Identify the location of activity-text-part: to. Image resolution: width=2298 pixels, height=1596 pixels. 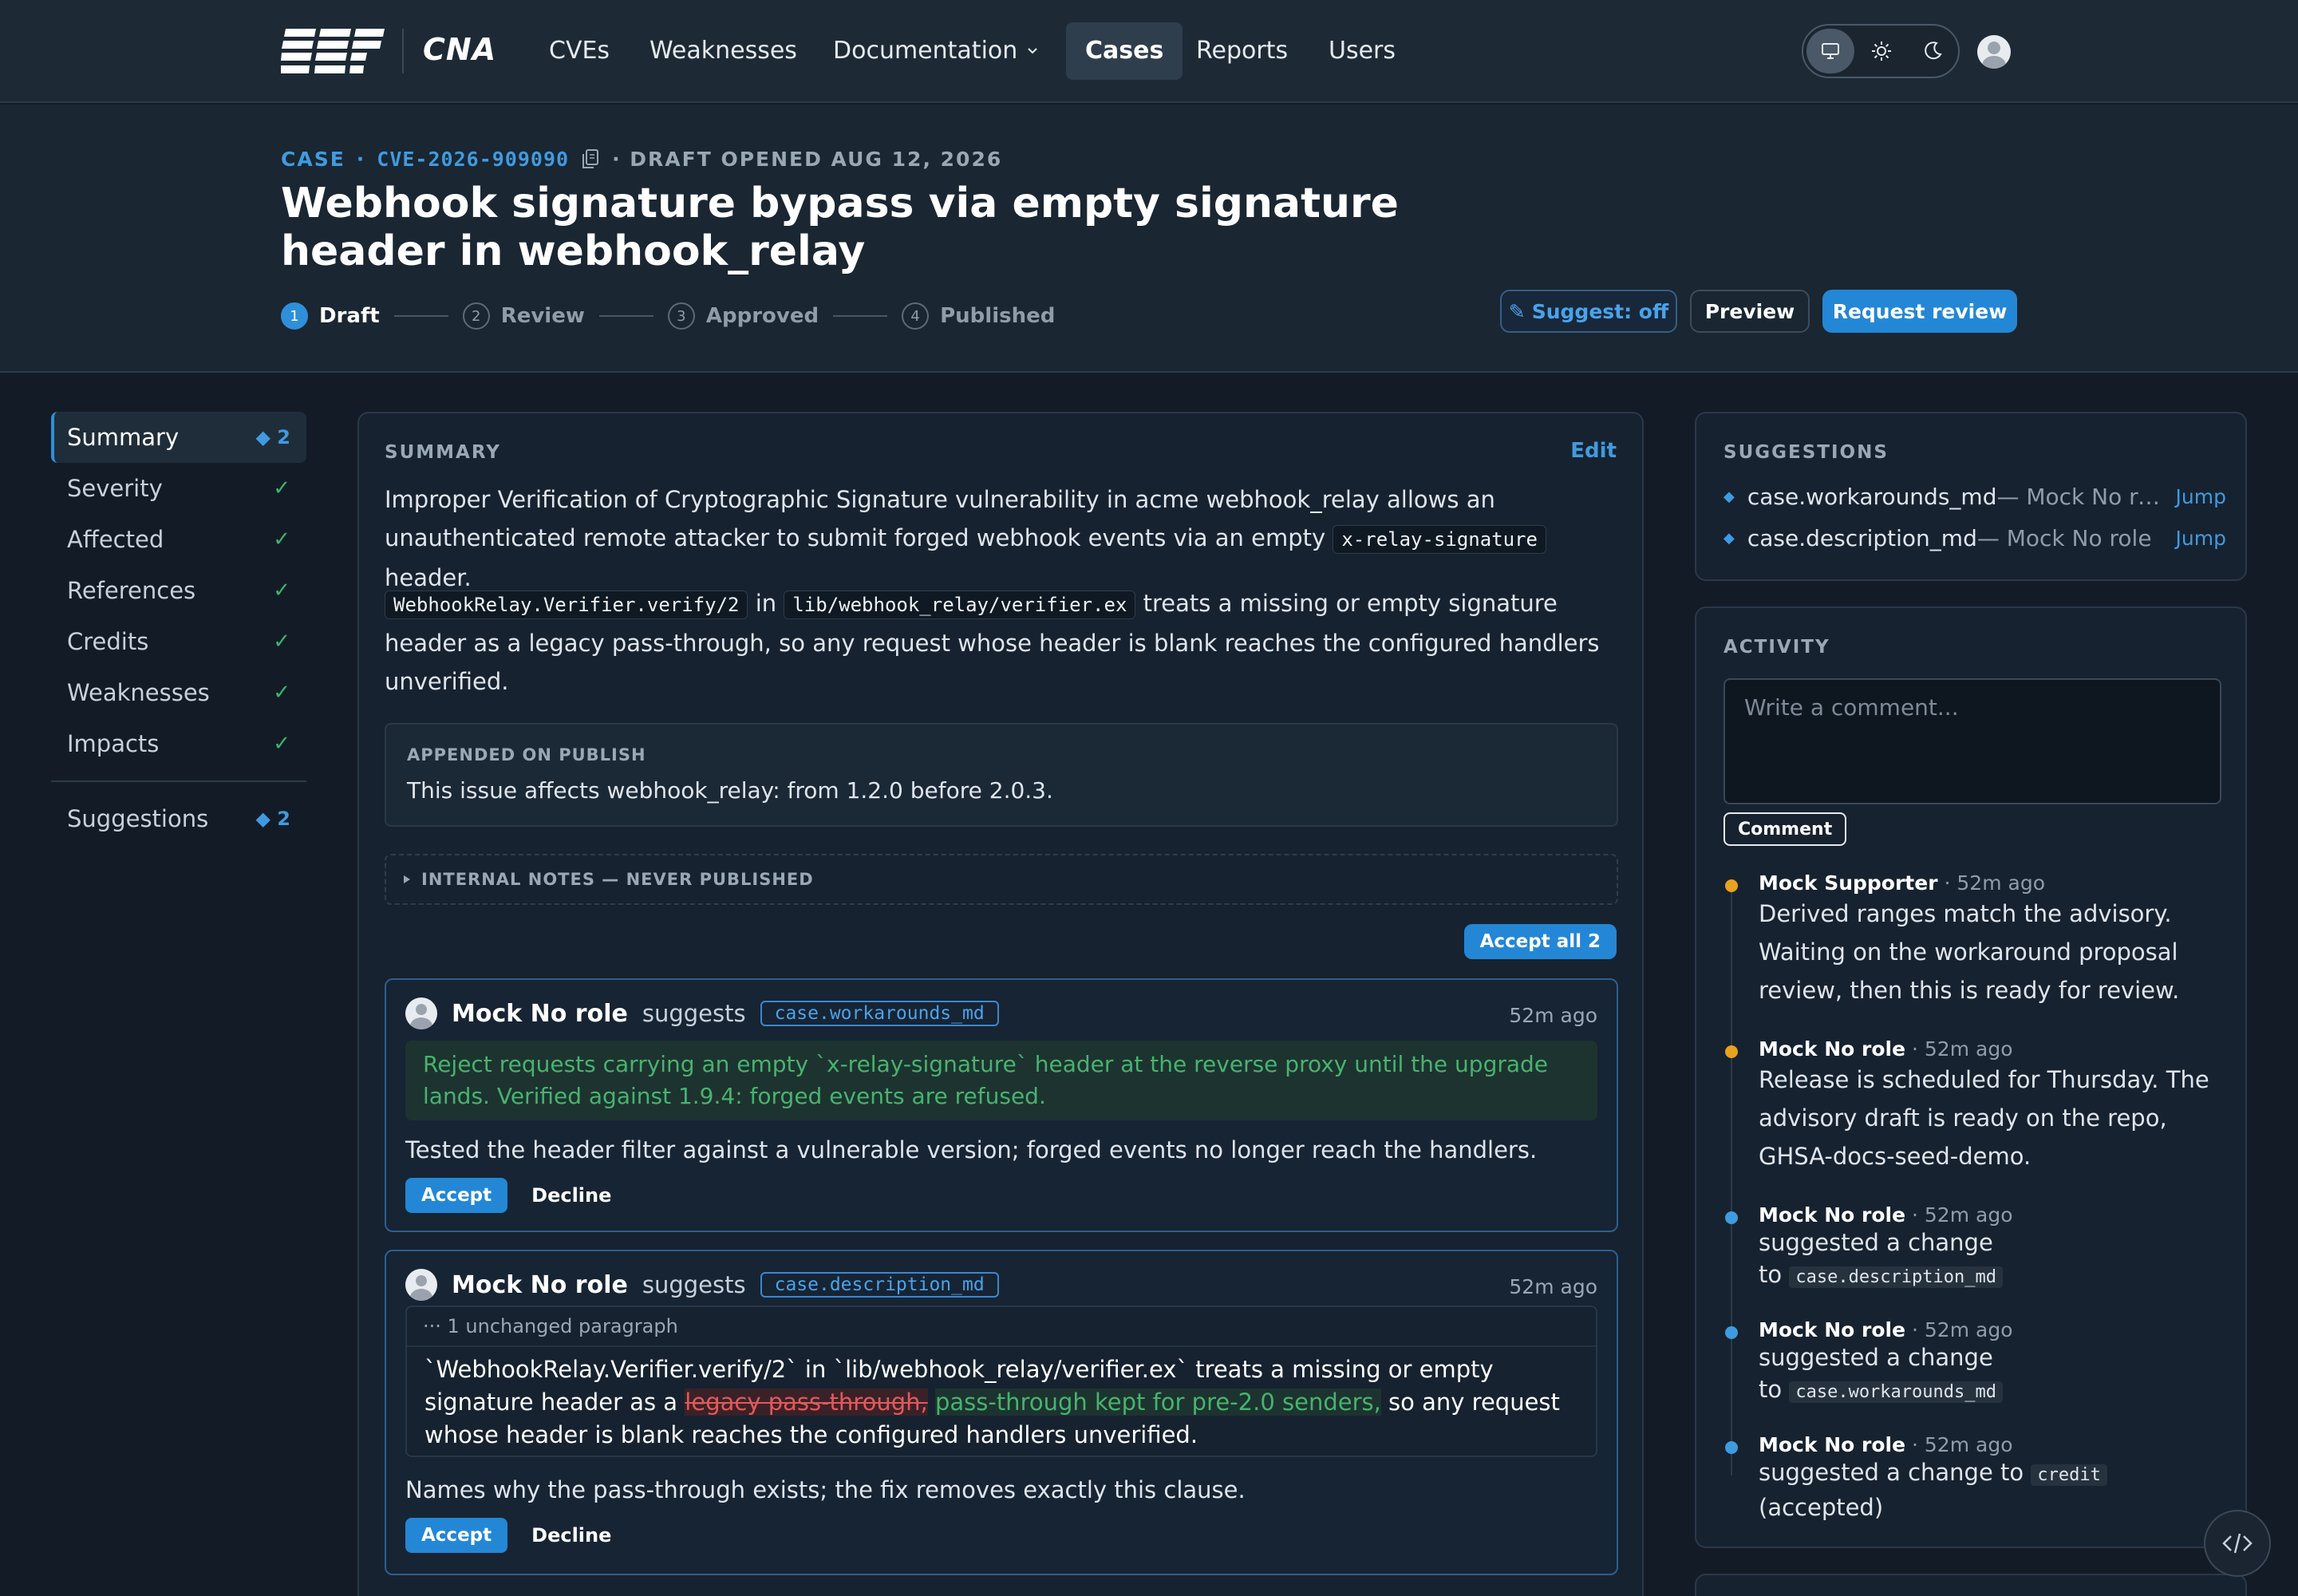
(1775, 1274).